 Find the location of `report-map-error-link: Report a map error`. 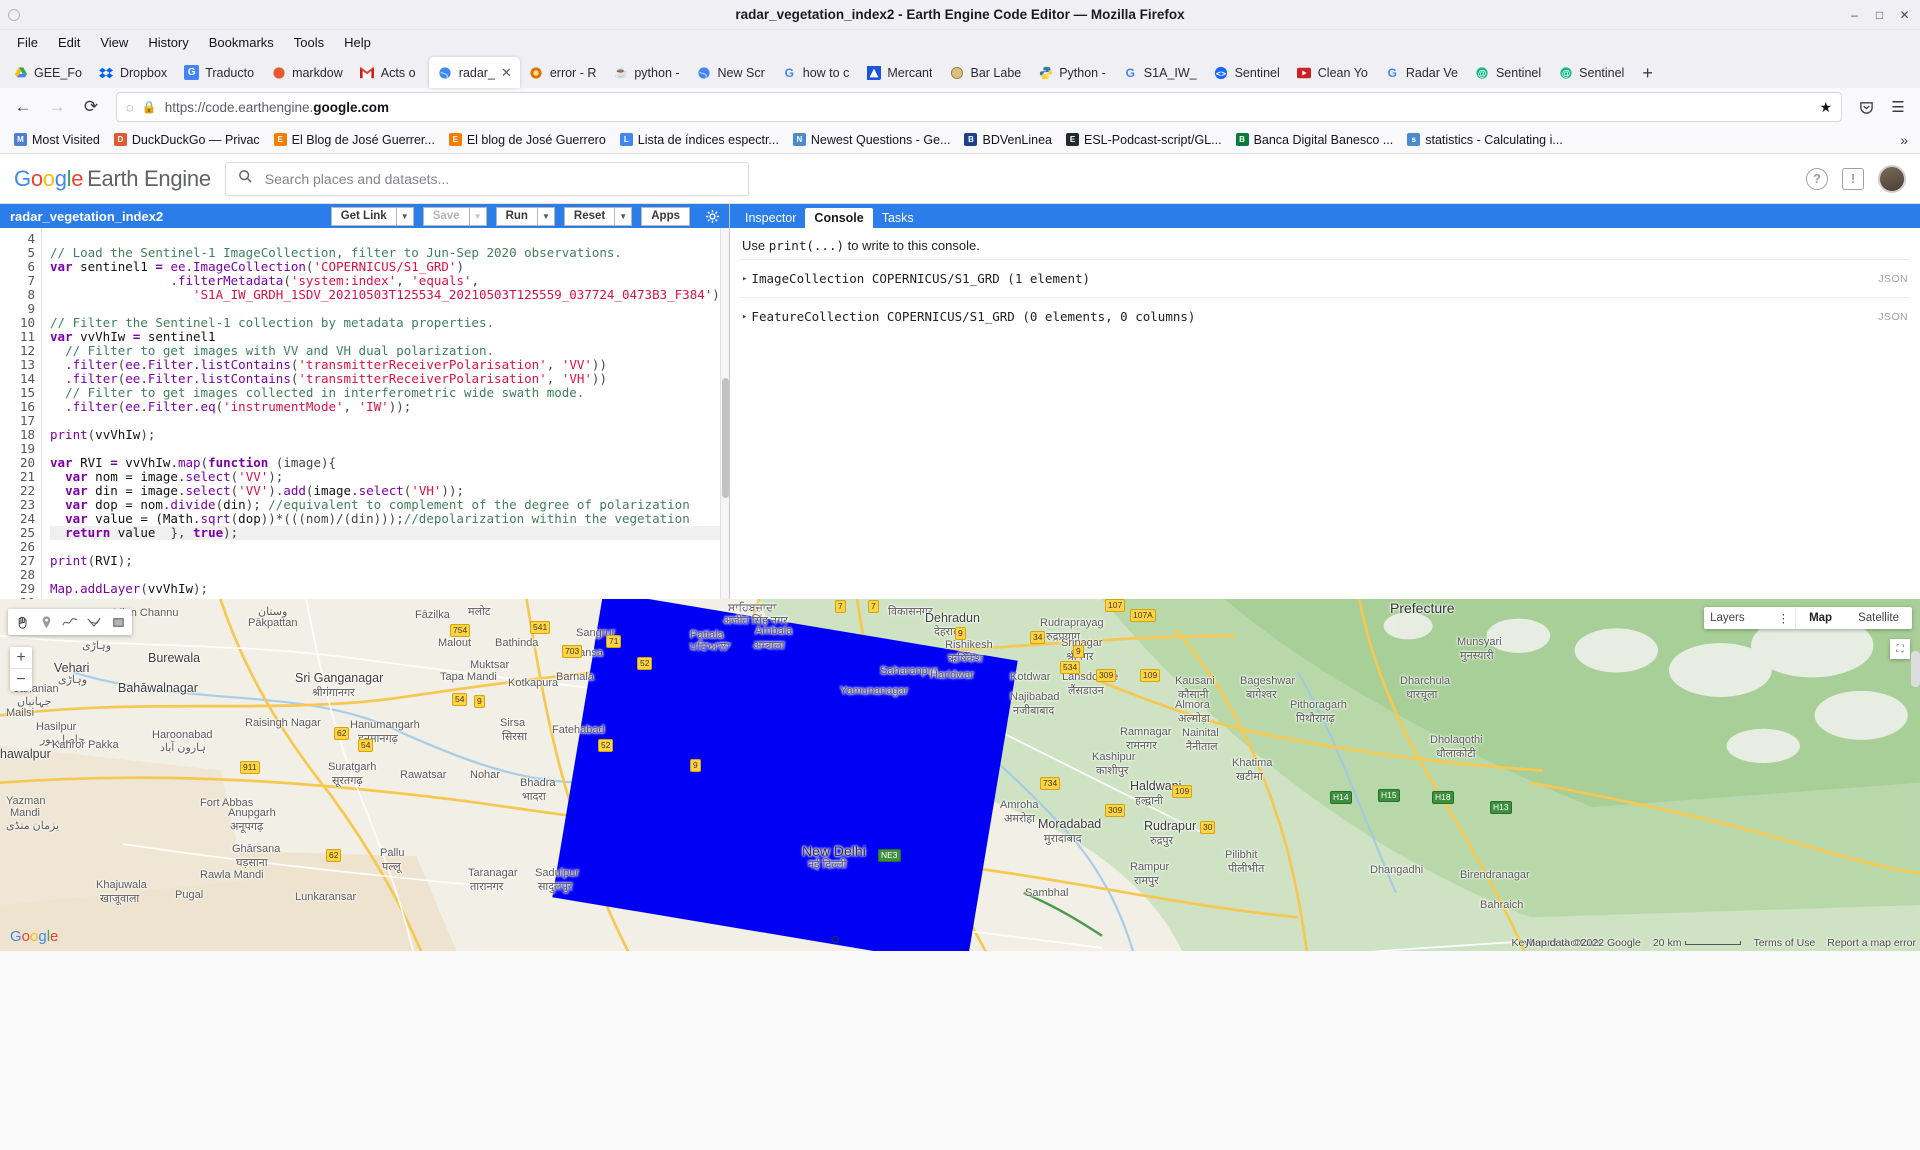

report-map-error-link: Report a map error is located at coordinates (1871, 943).